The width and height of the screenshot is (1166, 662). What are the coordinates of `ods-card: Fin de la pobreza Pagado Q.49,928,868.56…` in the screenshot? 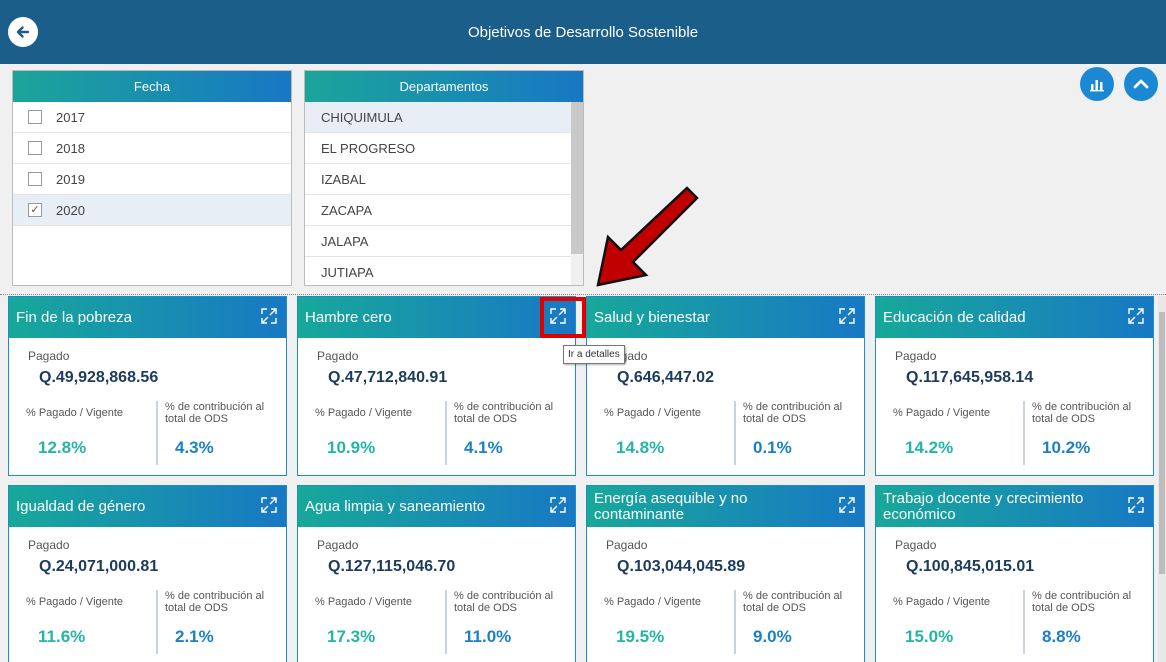 It's located at (147, 386).